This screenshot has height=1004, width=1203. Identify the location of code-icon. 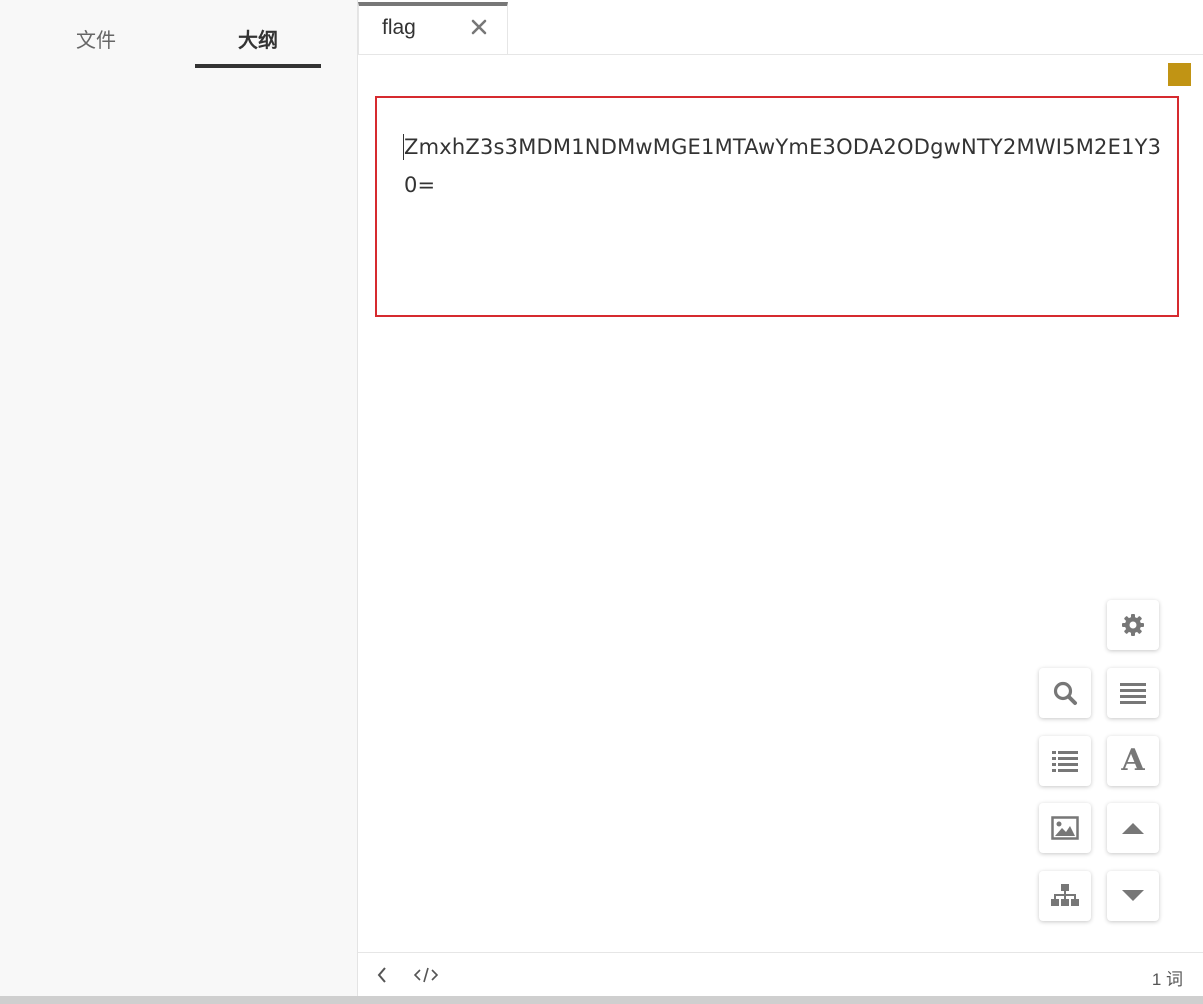
(426, 975).